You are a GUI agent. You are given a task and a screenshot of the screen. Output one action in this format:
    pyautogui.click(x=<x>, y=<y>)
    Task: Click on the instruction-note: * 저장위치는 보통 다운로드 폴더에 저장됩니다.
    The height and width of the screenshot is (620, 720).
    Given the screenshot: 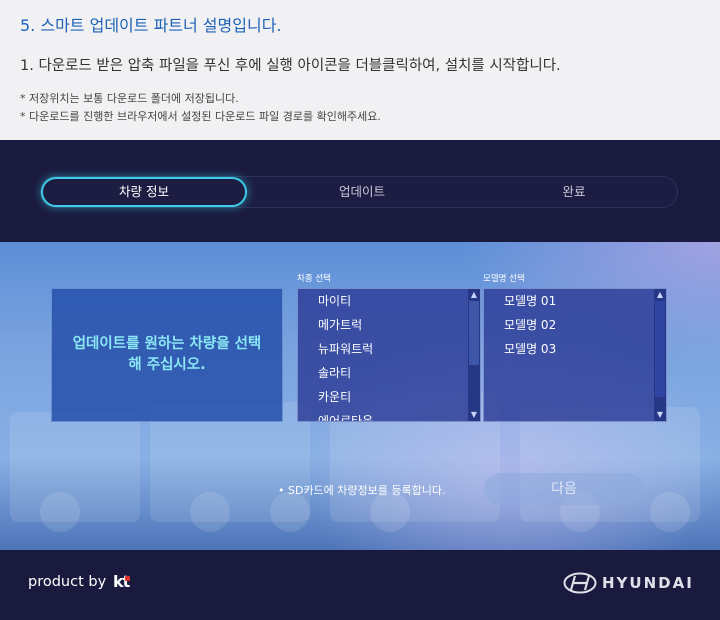 What is the action you would take?
    pyautogui.click(x=129, y=98)
    